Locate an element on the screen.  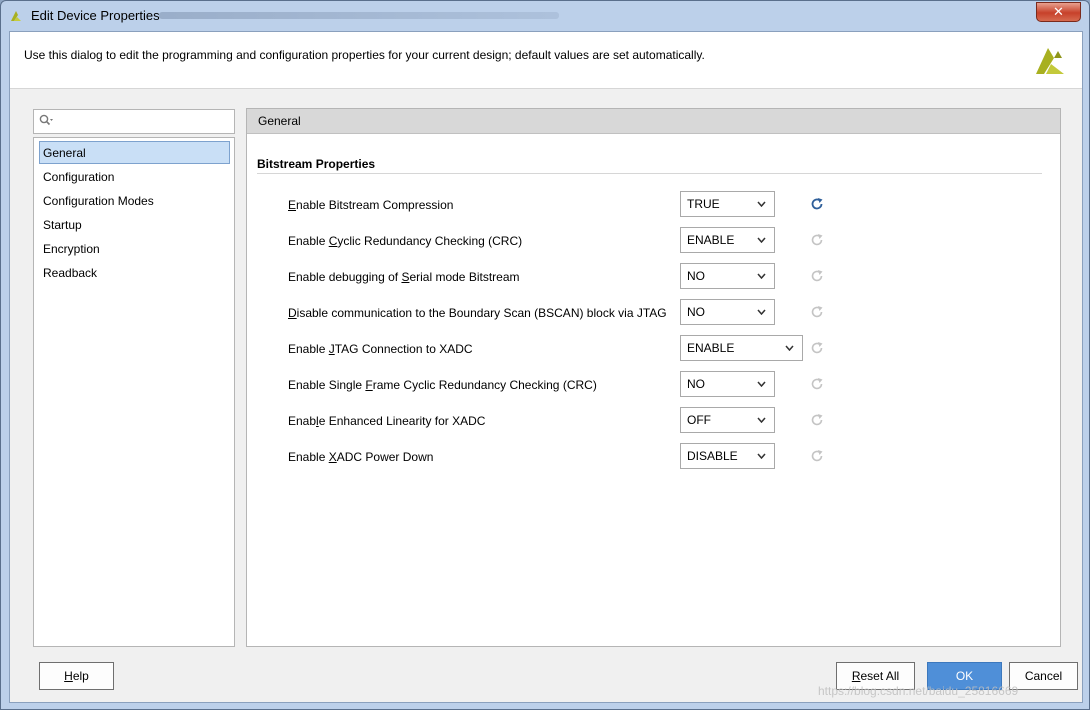
search-icon is located at coordinates (46, 122).